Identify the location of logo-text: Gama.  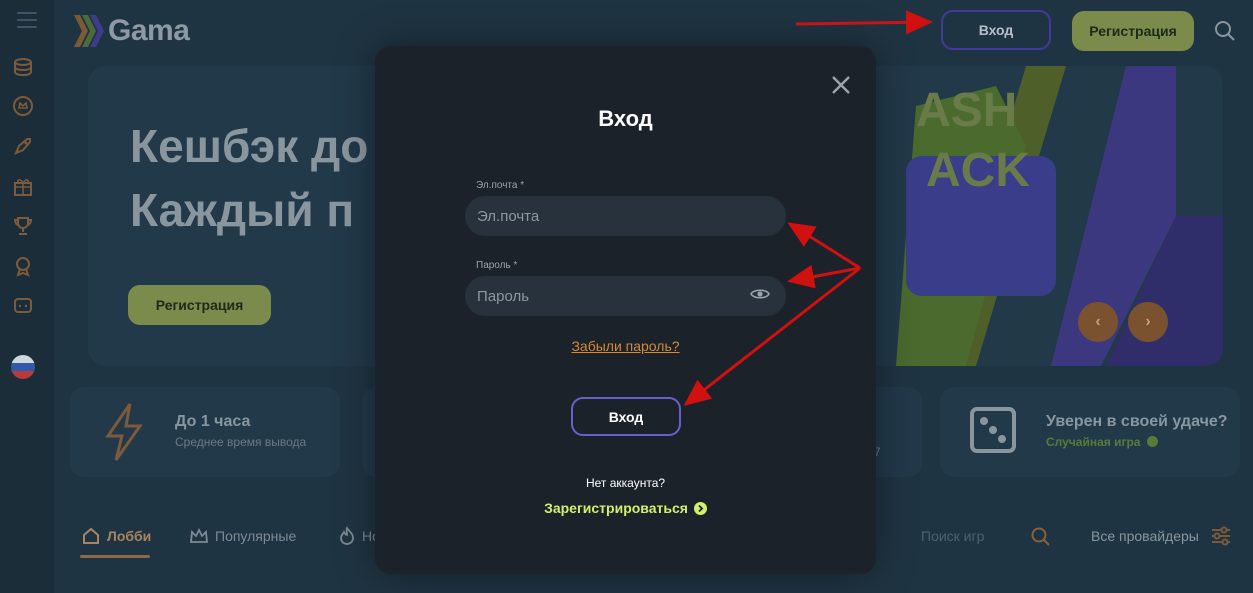
(149, 30).